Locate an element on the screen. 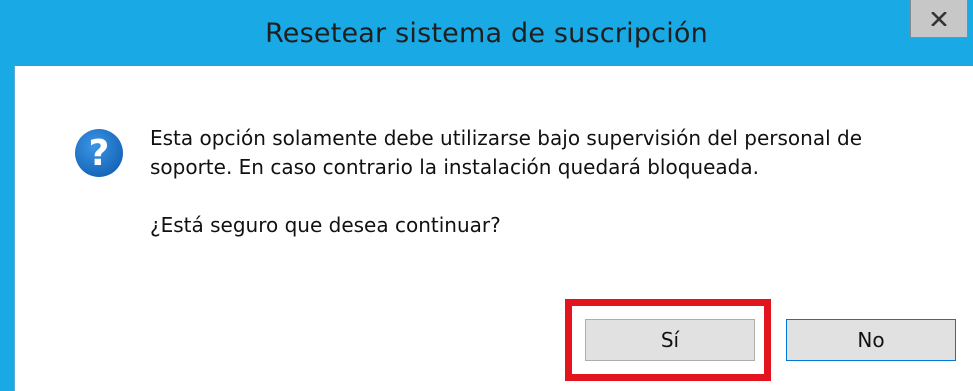 The image size is (973, 391). close-icon is located at coordinates (939, 18).